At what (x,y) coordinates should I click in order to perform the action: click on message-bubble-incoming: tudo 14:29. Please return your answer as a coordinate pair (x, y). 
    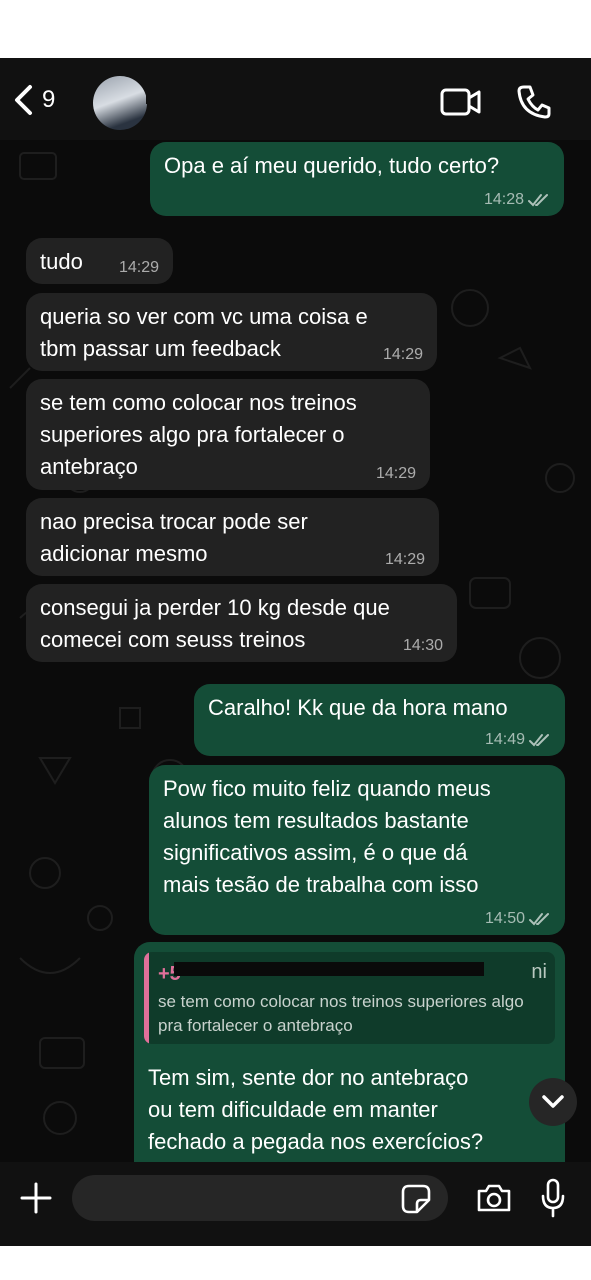
    Looking at the image, I should click on (99, 261).